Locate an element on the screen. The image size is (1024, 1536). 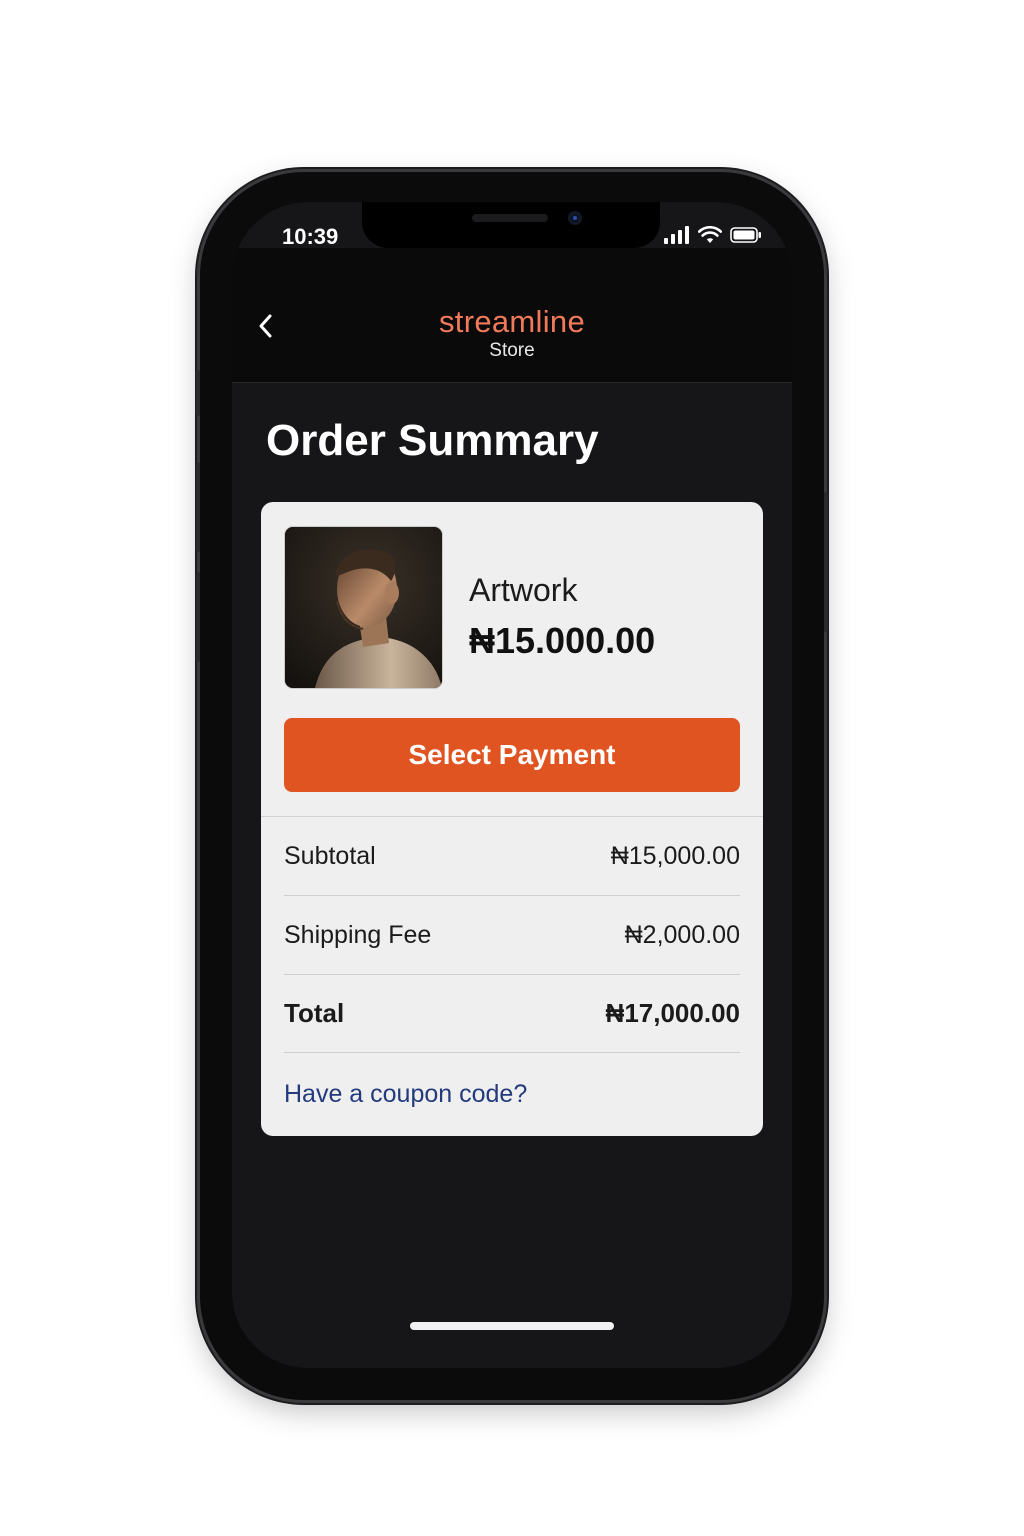
total-value: ₦17,000.00 is located at coordinates (672, 1012).